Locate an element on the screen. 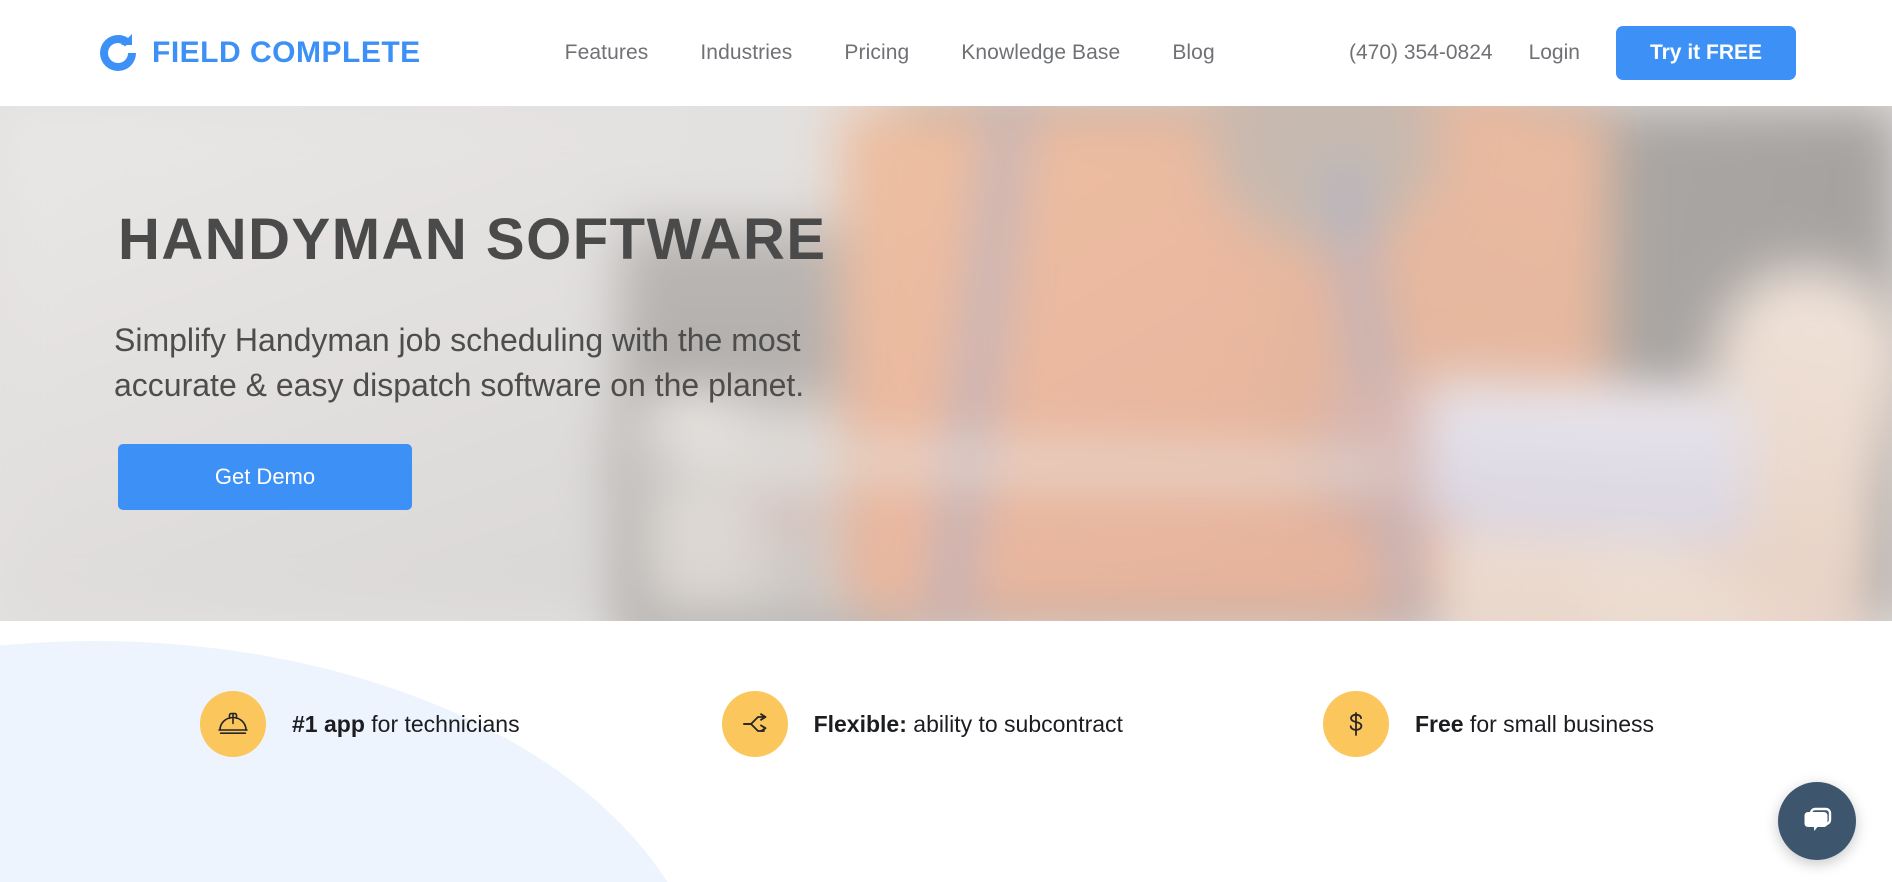 The image size is (1892, 882). feature-rest-free: for small business is located at coordinates (1559, 723).